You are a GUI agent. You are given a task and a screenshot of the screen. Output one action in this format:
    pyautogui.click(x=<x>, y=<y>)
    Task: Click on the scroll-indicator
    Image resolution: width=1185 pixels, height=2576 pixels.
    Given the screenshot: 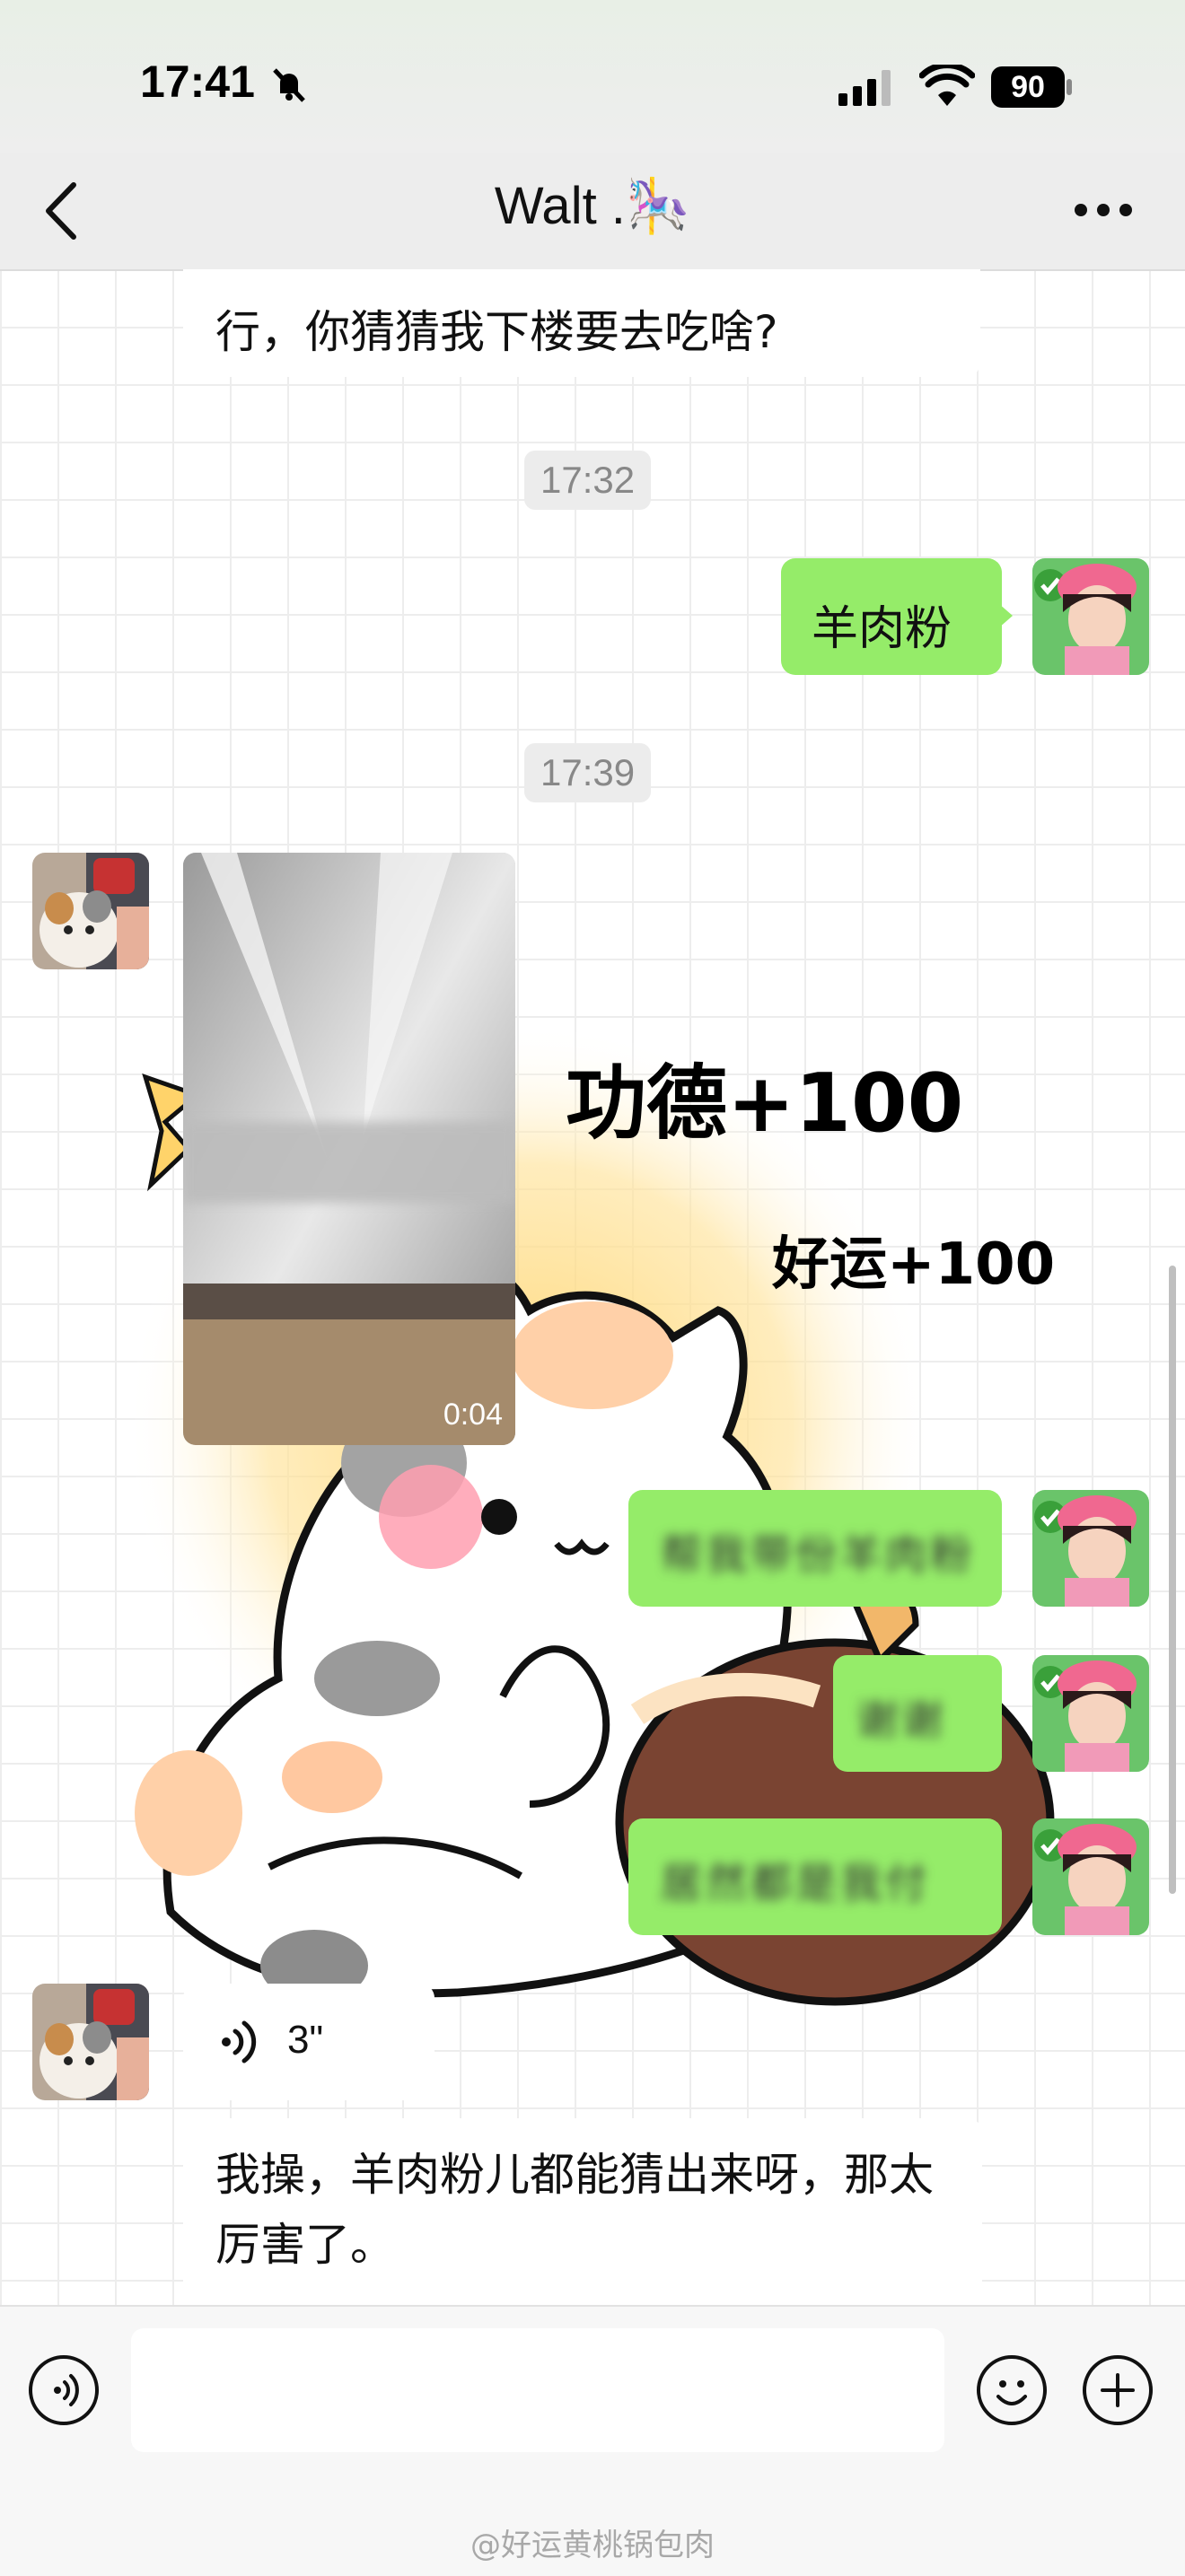 What is the action you would take?
    pyautogui.click(x=1172, y=1580)
    